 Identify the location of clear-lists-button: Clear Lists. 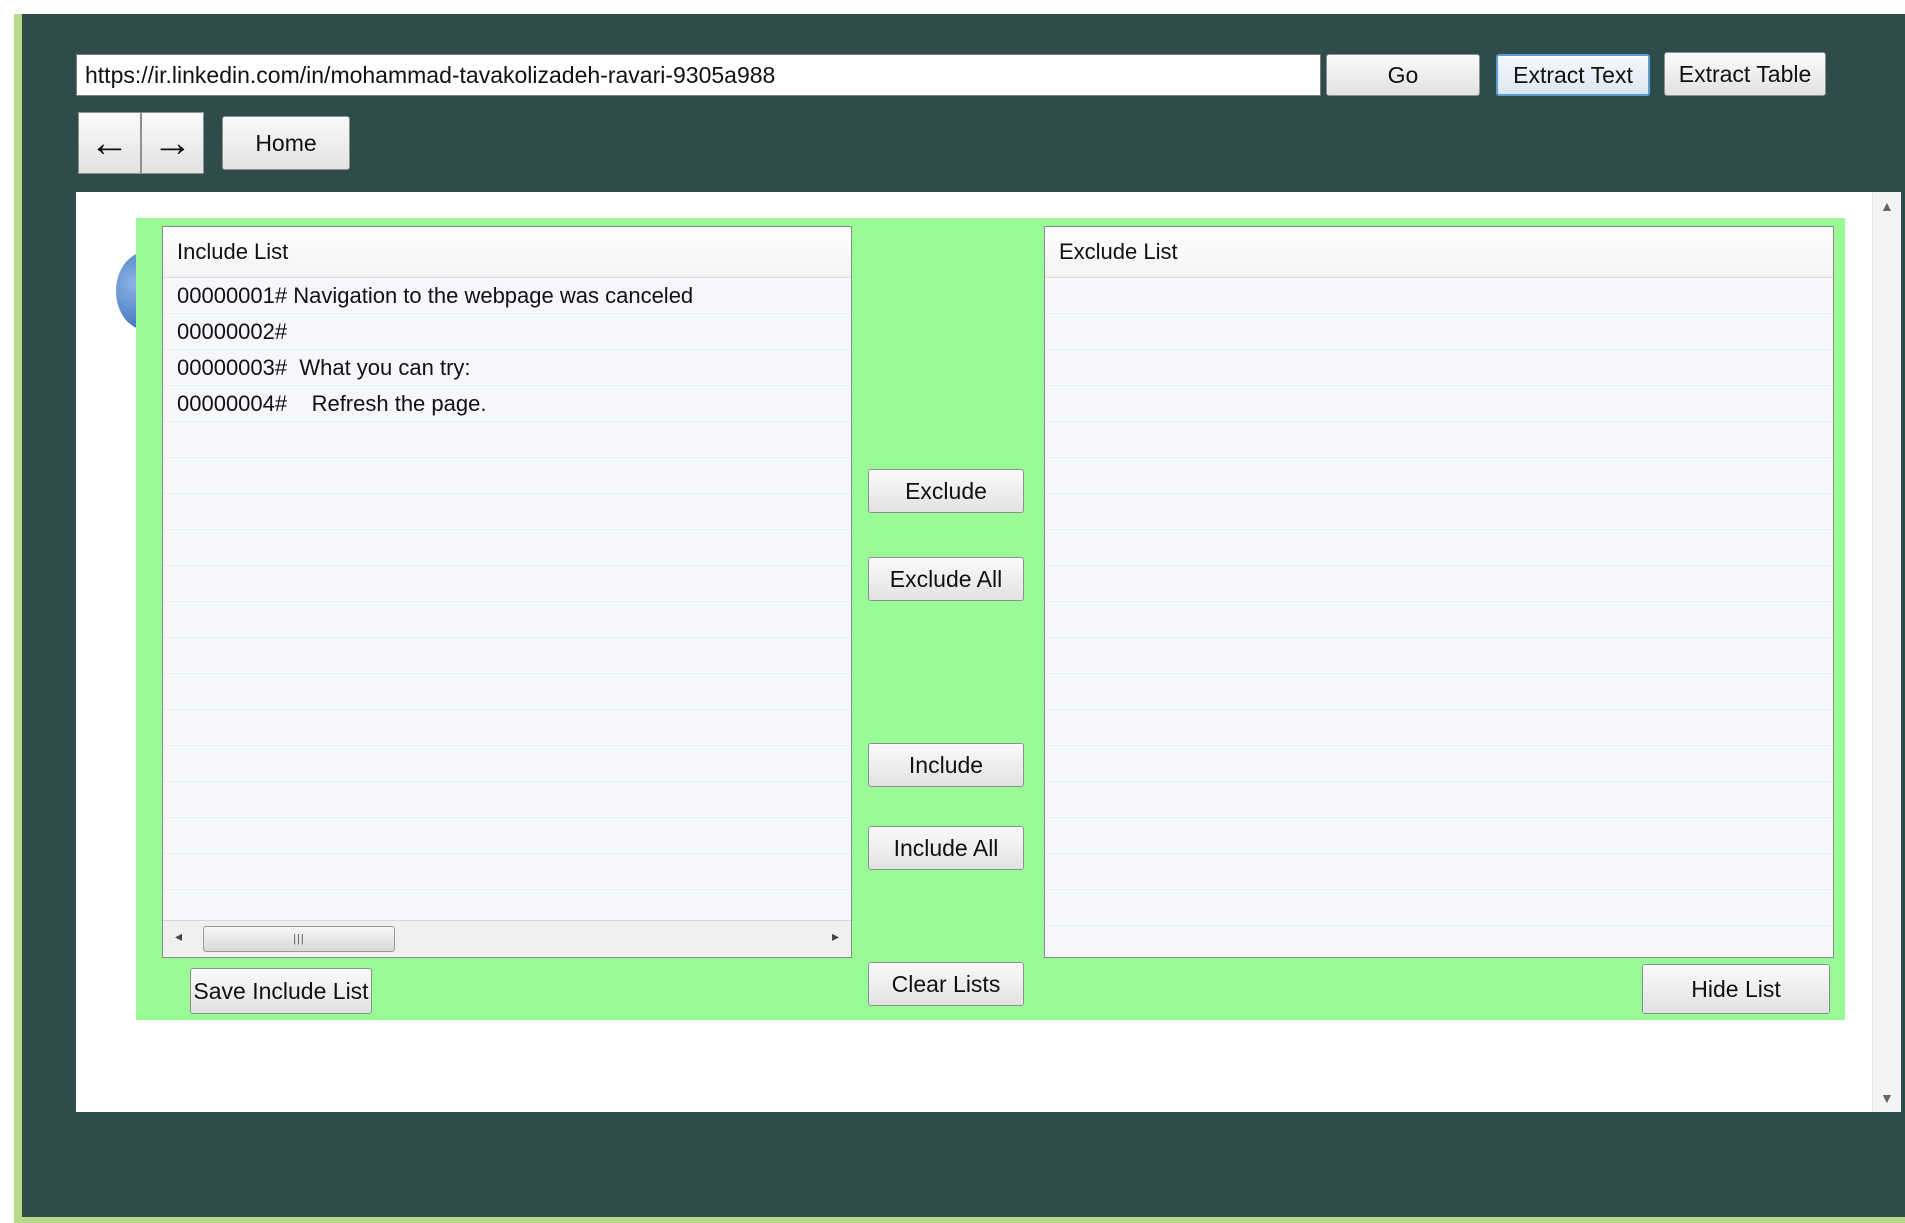
(946, 984).